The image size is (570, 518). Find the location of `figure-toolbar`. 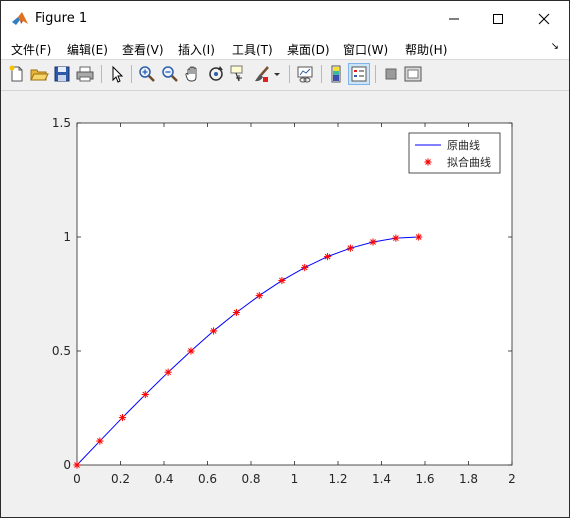

figure-toolbar is located at coordinates (285, 75).